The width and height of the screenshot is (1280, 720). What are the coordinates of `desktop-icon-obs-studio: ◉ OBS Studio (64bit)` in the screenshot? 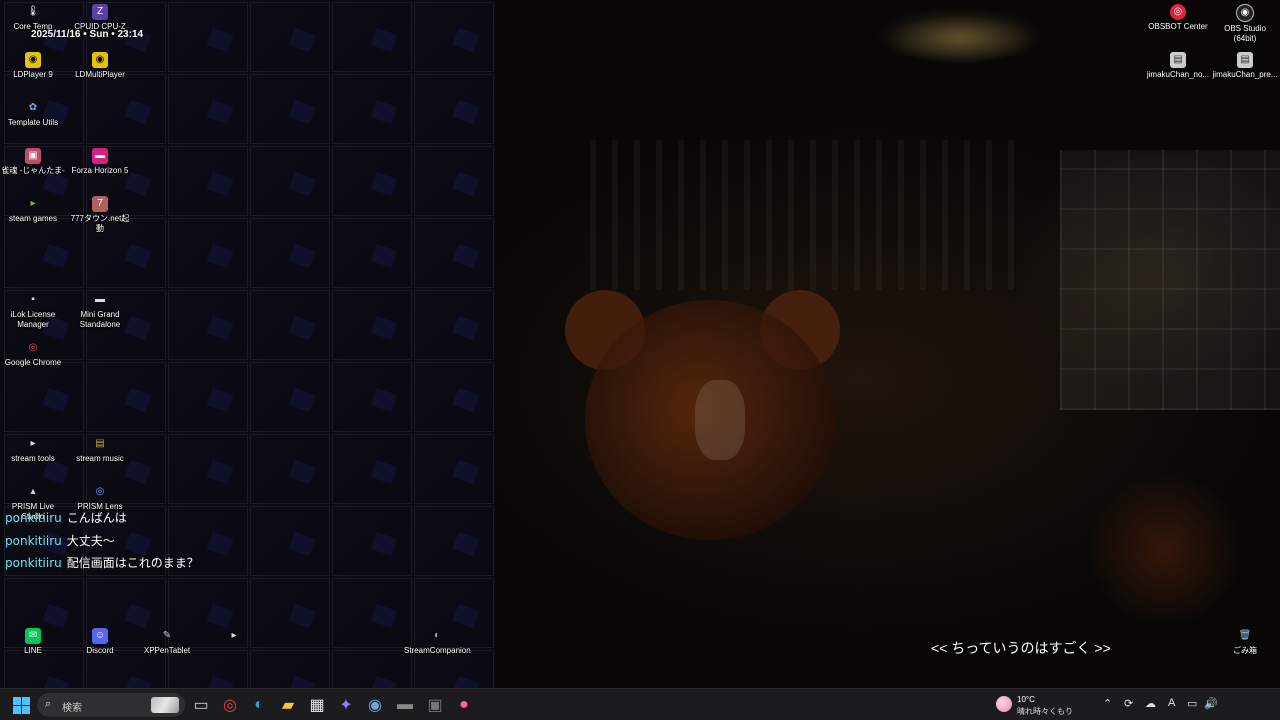 It's located at (1245, 24).